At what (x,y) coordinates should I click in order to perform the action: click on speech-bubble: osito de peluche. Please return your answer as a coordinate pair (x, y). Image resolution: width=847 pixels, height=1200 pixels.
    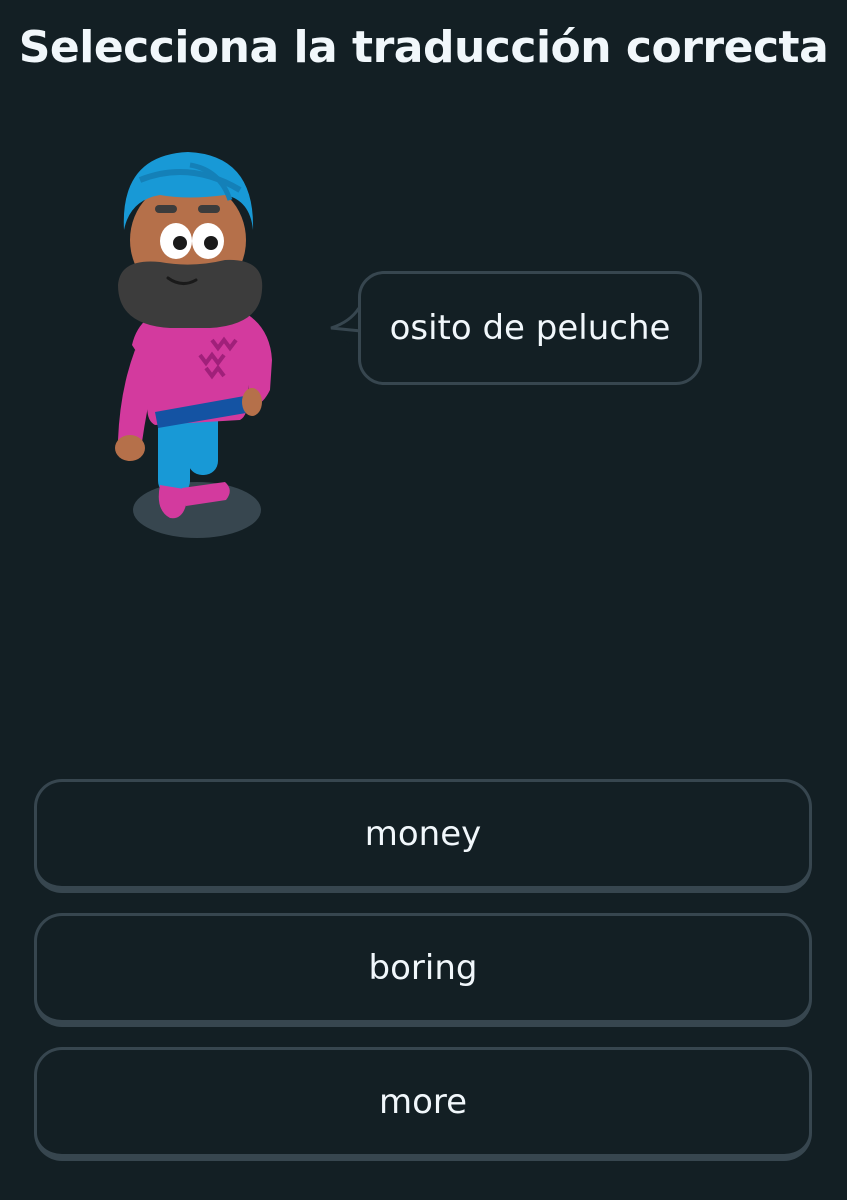
    Looking at the image, I should click on (530, 328).